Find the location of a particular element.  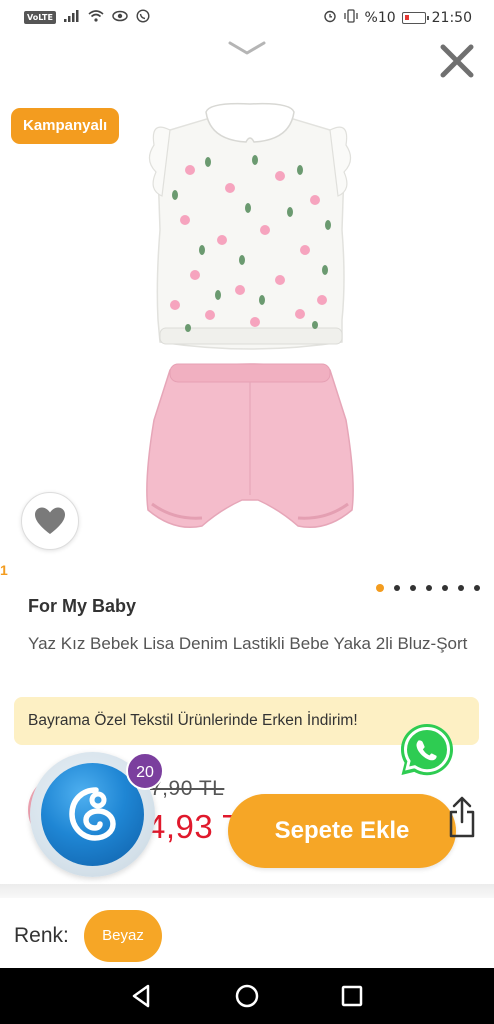

brand-name: For My Baby is located at coordinates (82, 606).